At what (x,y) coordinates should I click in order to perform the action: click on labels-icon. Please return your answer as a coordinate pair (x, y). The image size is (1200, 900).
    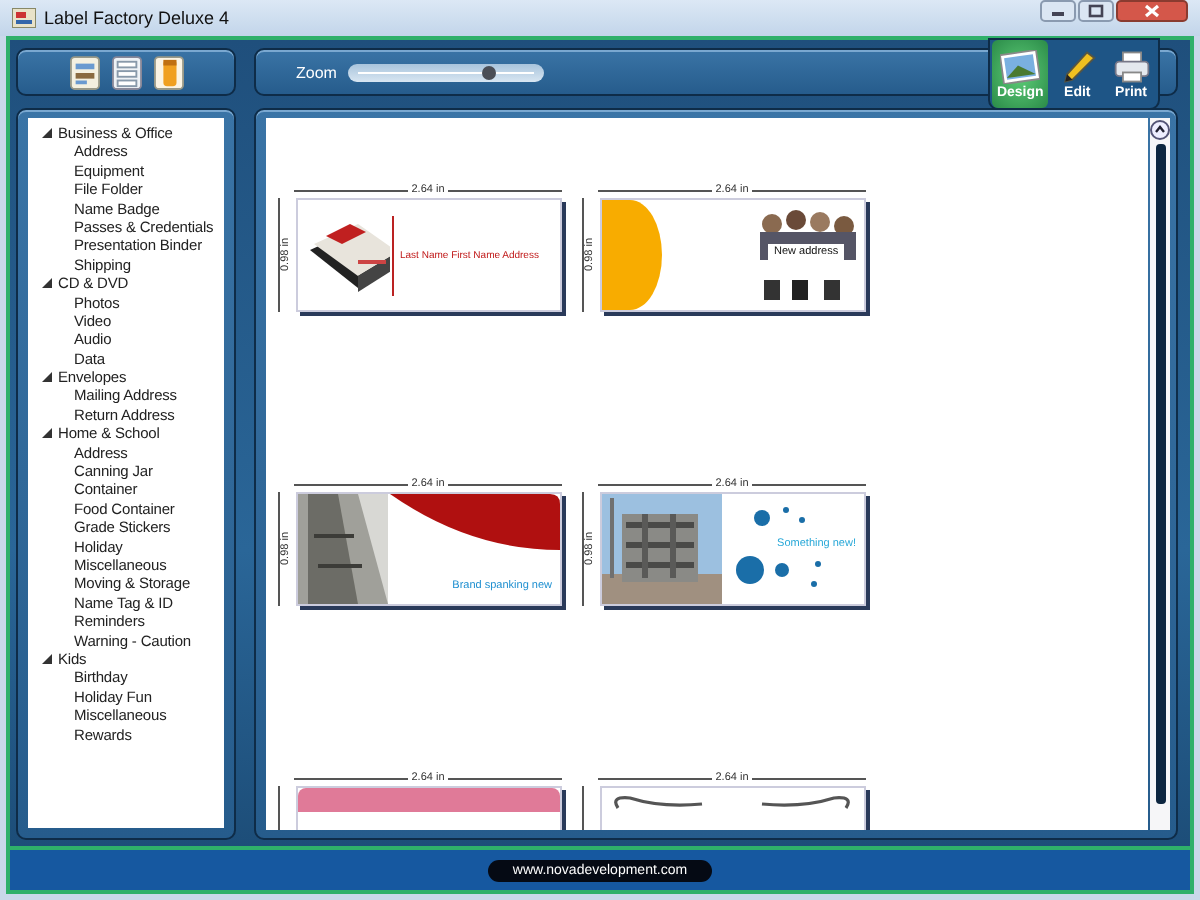
    Looking at the image, I should click on (84, 72).